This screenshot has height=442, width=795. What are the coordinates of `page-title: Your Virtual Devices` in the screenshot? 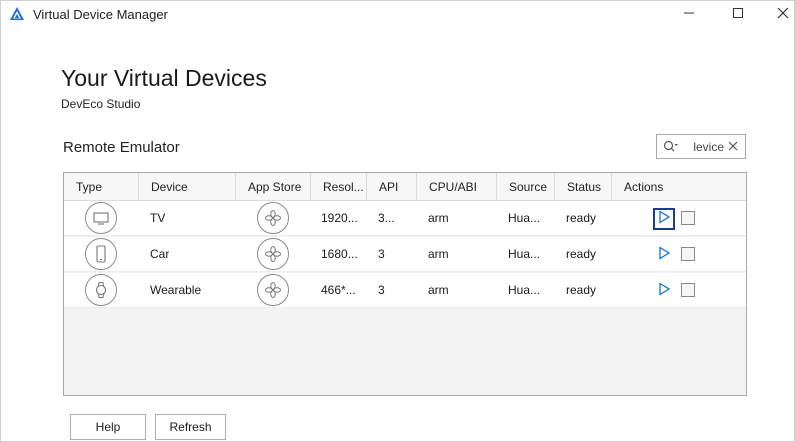 It's located at (164, 78).